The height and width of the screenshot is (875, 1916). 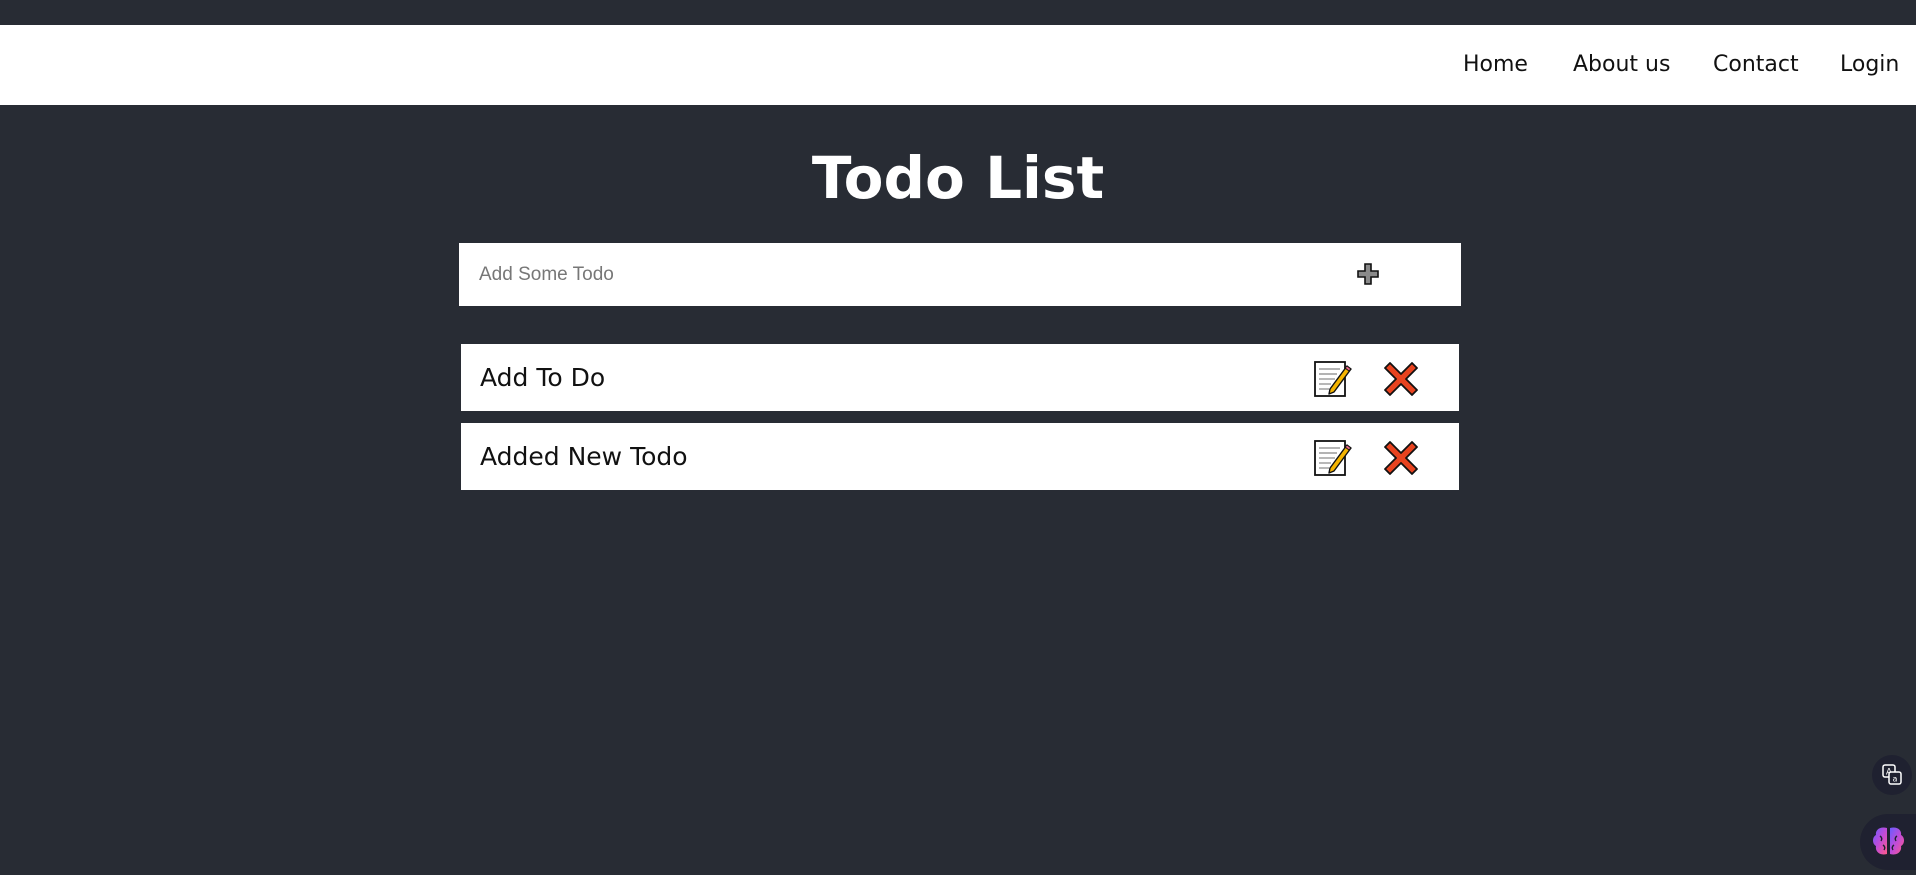 I want to click on todo-text: Add To Do, so click(x=543, y=377).